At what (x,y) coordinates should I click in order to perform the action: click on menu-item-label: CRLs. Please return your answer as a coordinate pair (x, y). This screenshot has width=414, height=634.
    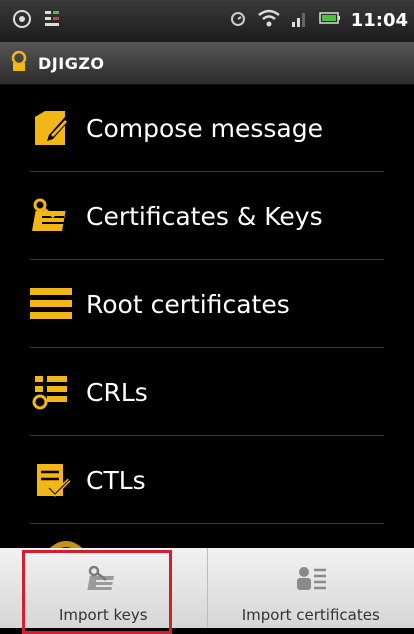
    Looking at the image, I should click on (117, 392).